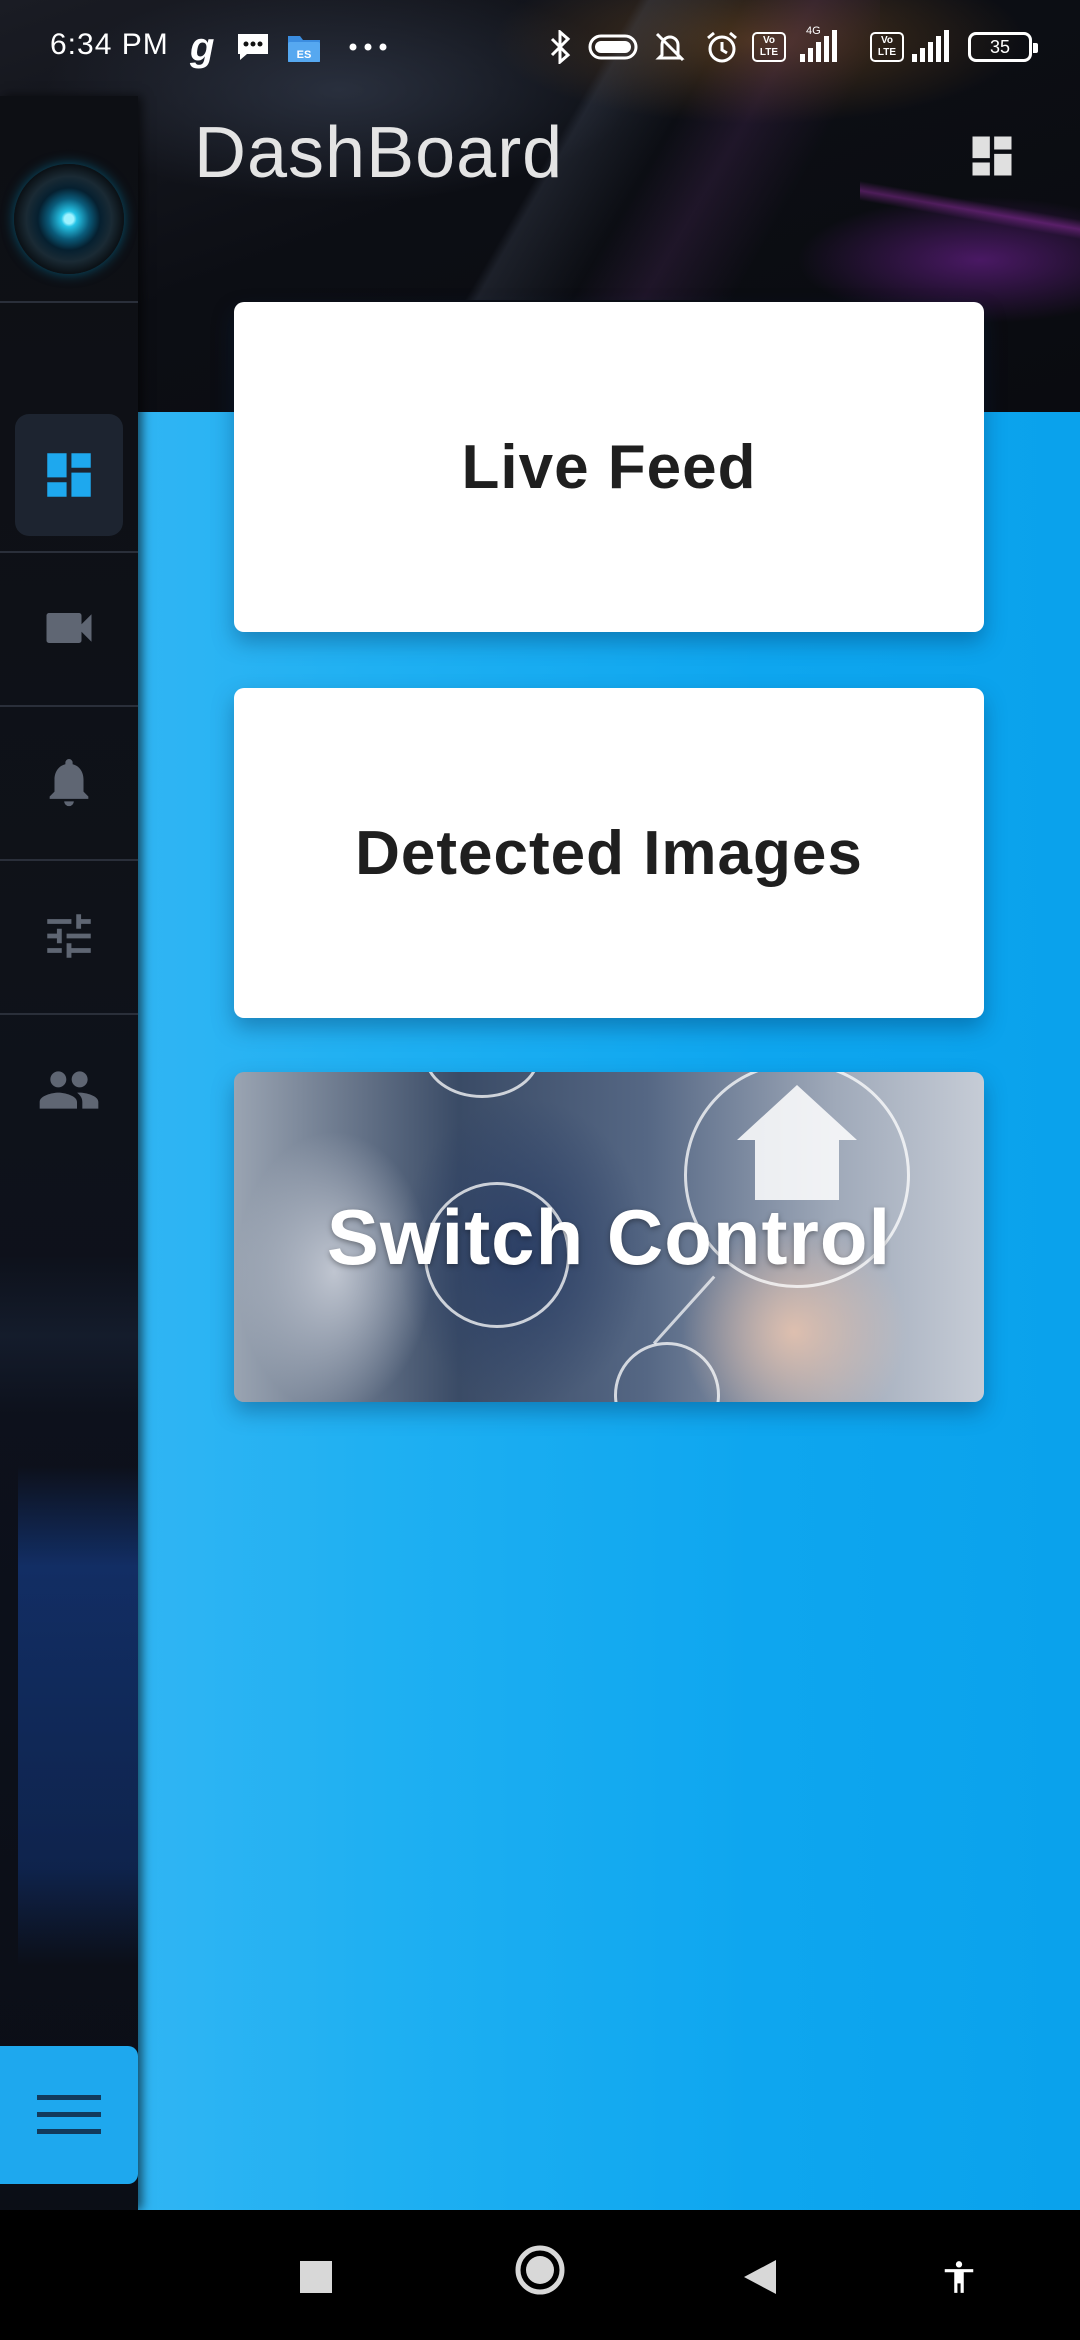  Describe the element at coordinates (670, 47) in the screenshot. I see `mute-icon` at that location.